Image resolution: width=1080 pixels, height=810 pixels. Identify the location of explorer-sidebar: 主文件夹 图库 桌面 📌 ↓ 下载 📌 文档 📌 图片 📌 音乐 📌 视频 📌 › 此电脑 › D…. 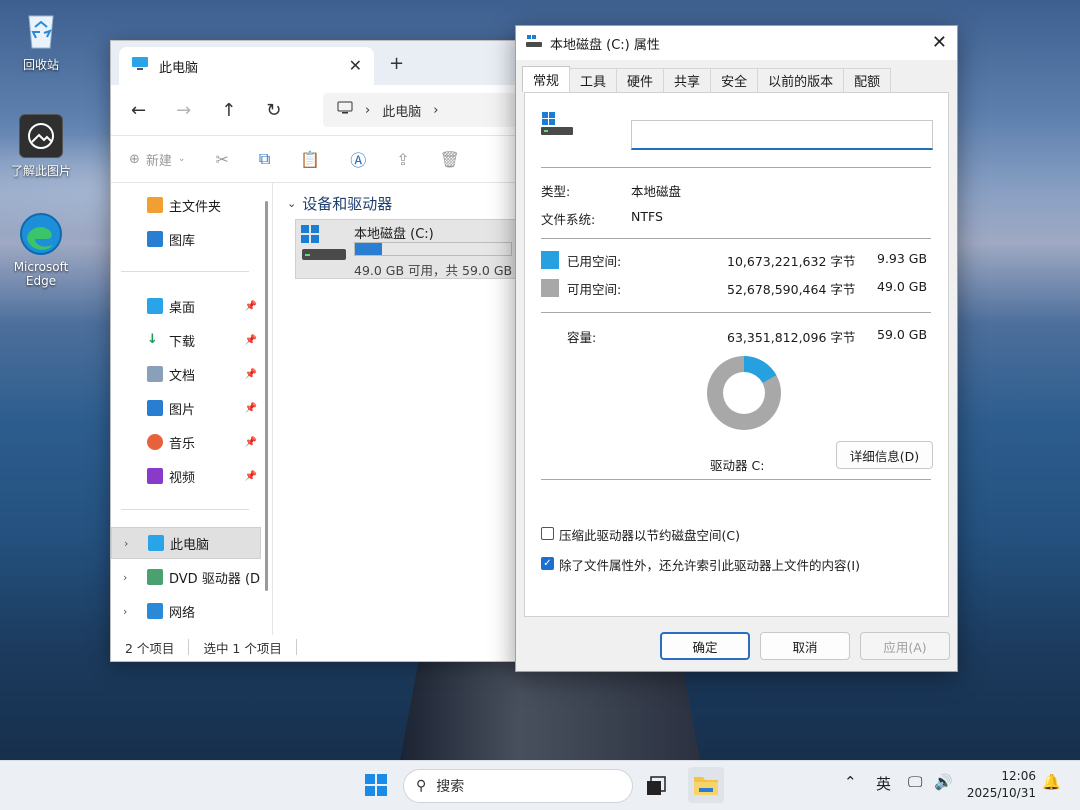
(192, 409).